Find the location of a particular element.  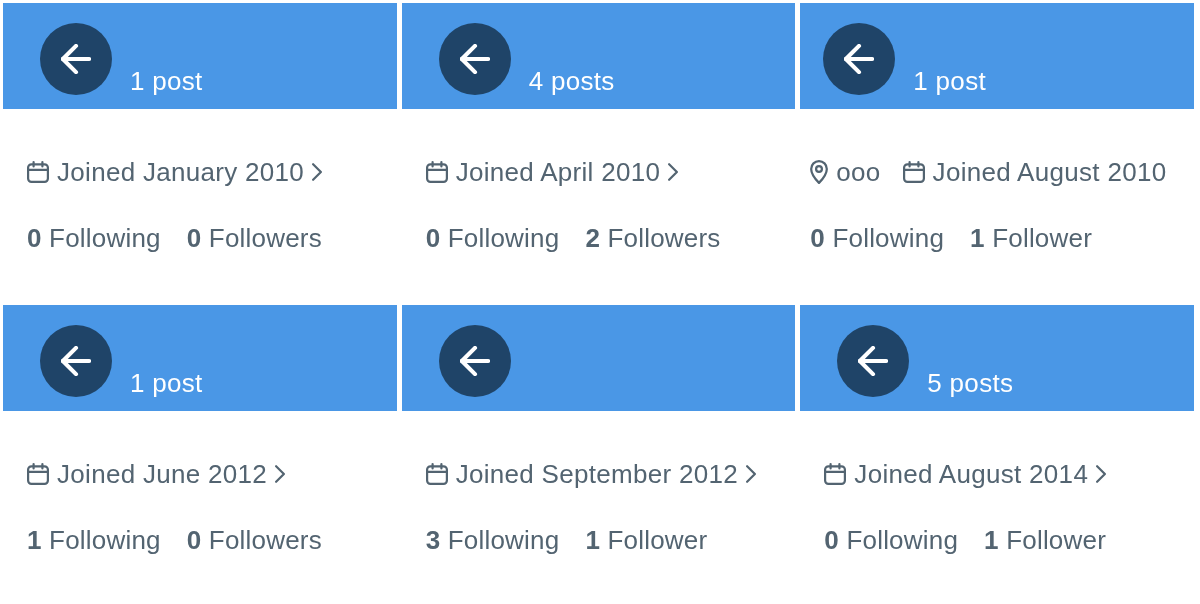

location-pin-icon is located at coordinates (819, 172).